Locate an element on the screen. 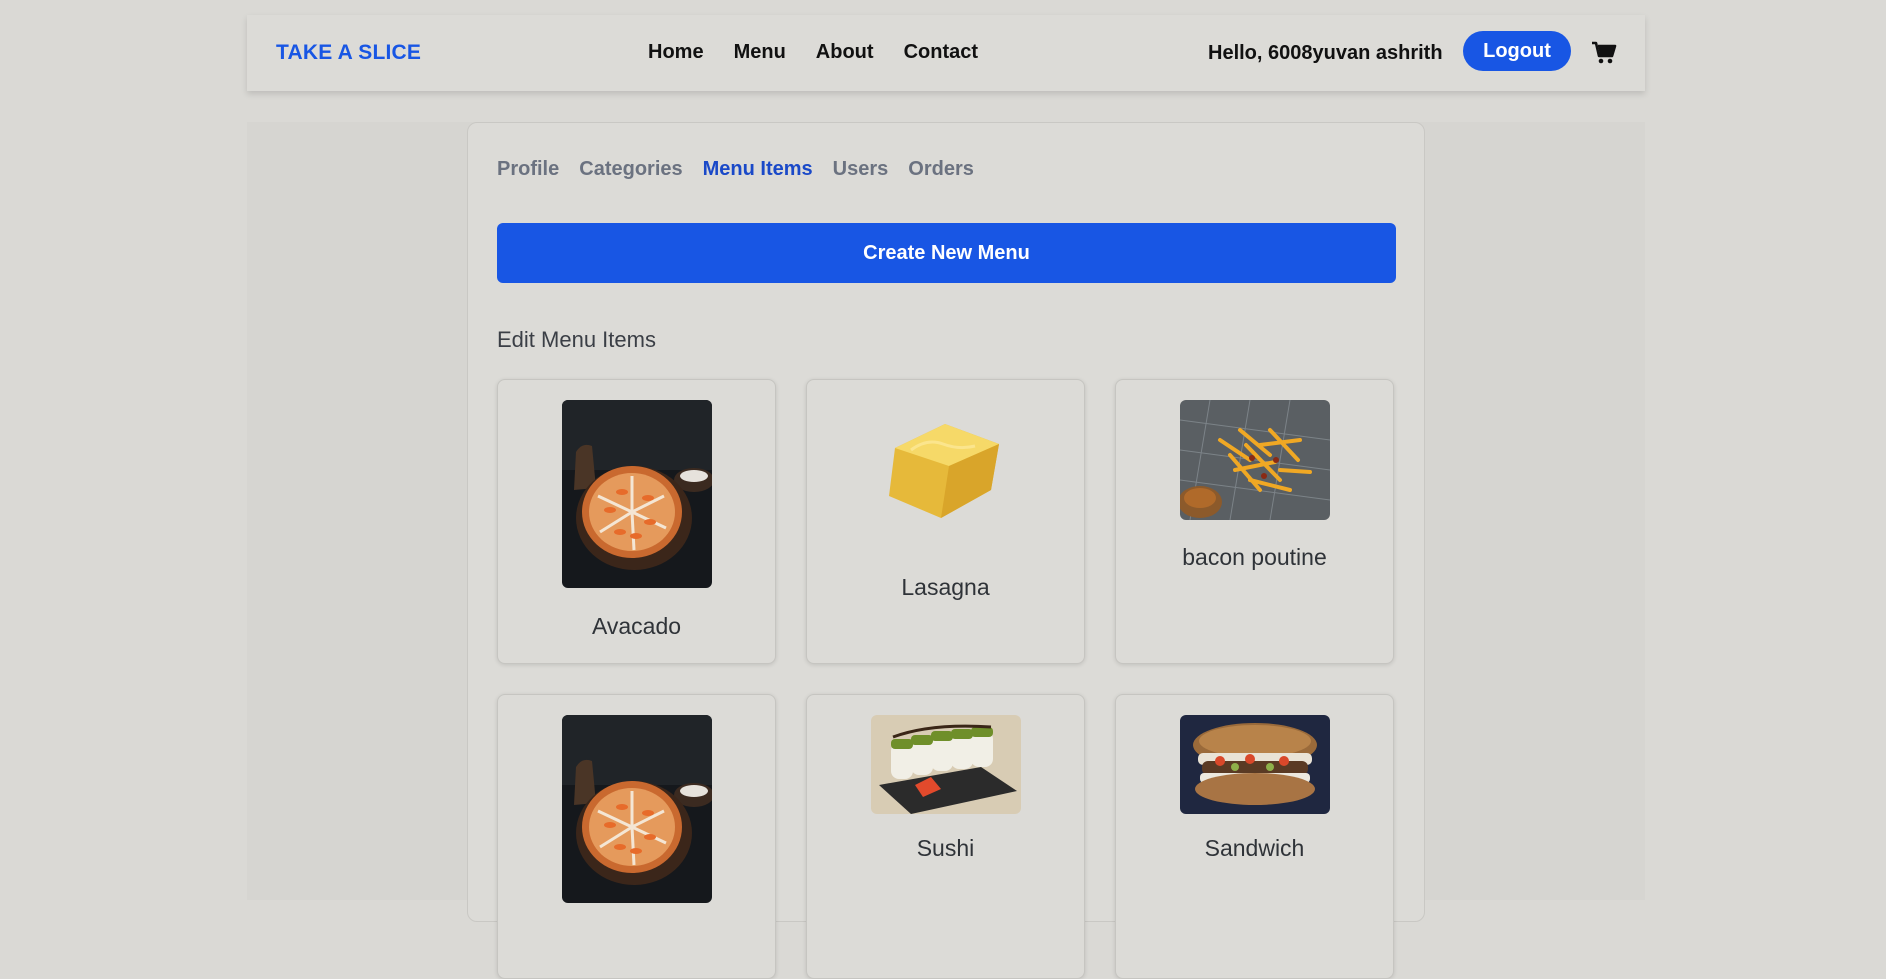 The height and width of the screenshot is (979, 1886). menu-item-name: Avacado is located at coordinates (636, 626).